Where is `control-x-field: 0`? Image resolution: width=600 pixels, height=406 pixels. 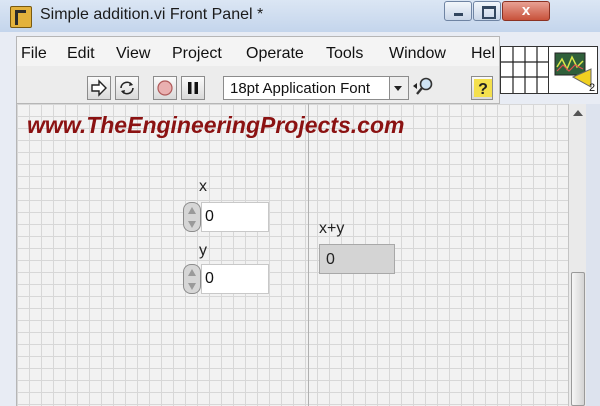
control-x-field: 0 is located at coordinates (235, 217).